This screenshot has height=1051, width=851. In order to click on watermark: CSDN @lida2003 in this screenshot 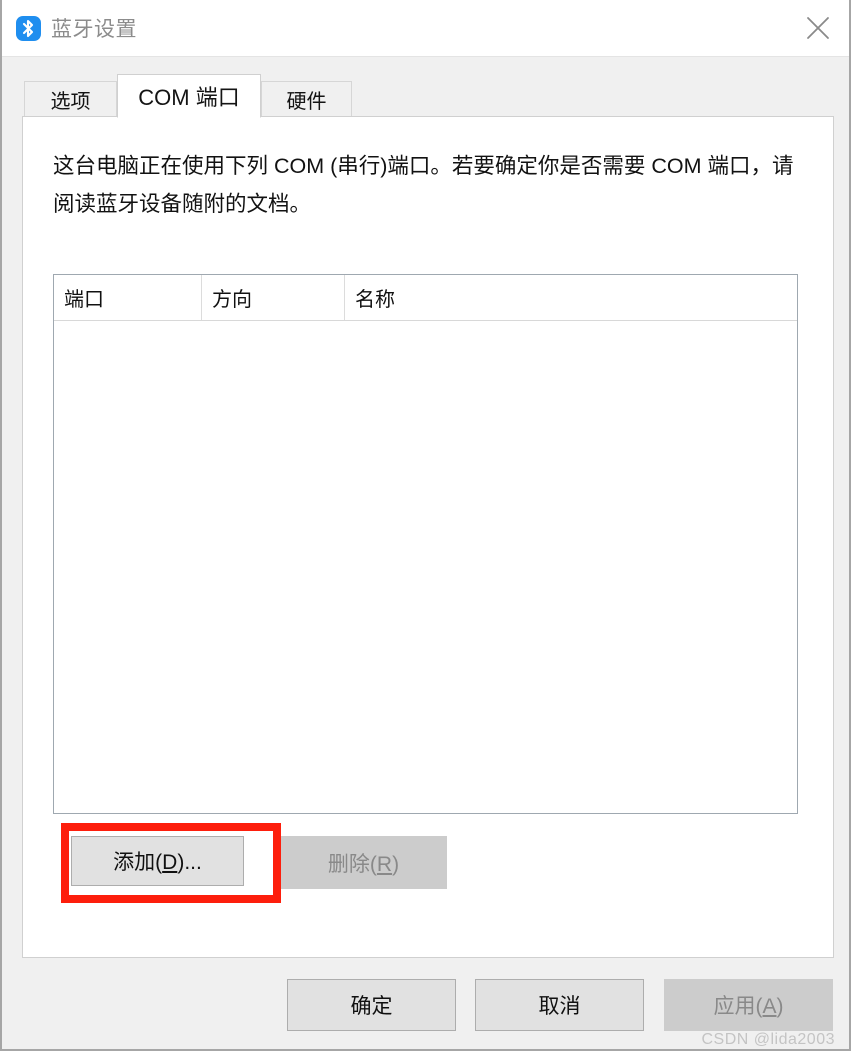, I will do `click(768, 1039)`.